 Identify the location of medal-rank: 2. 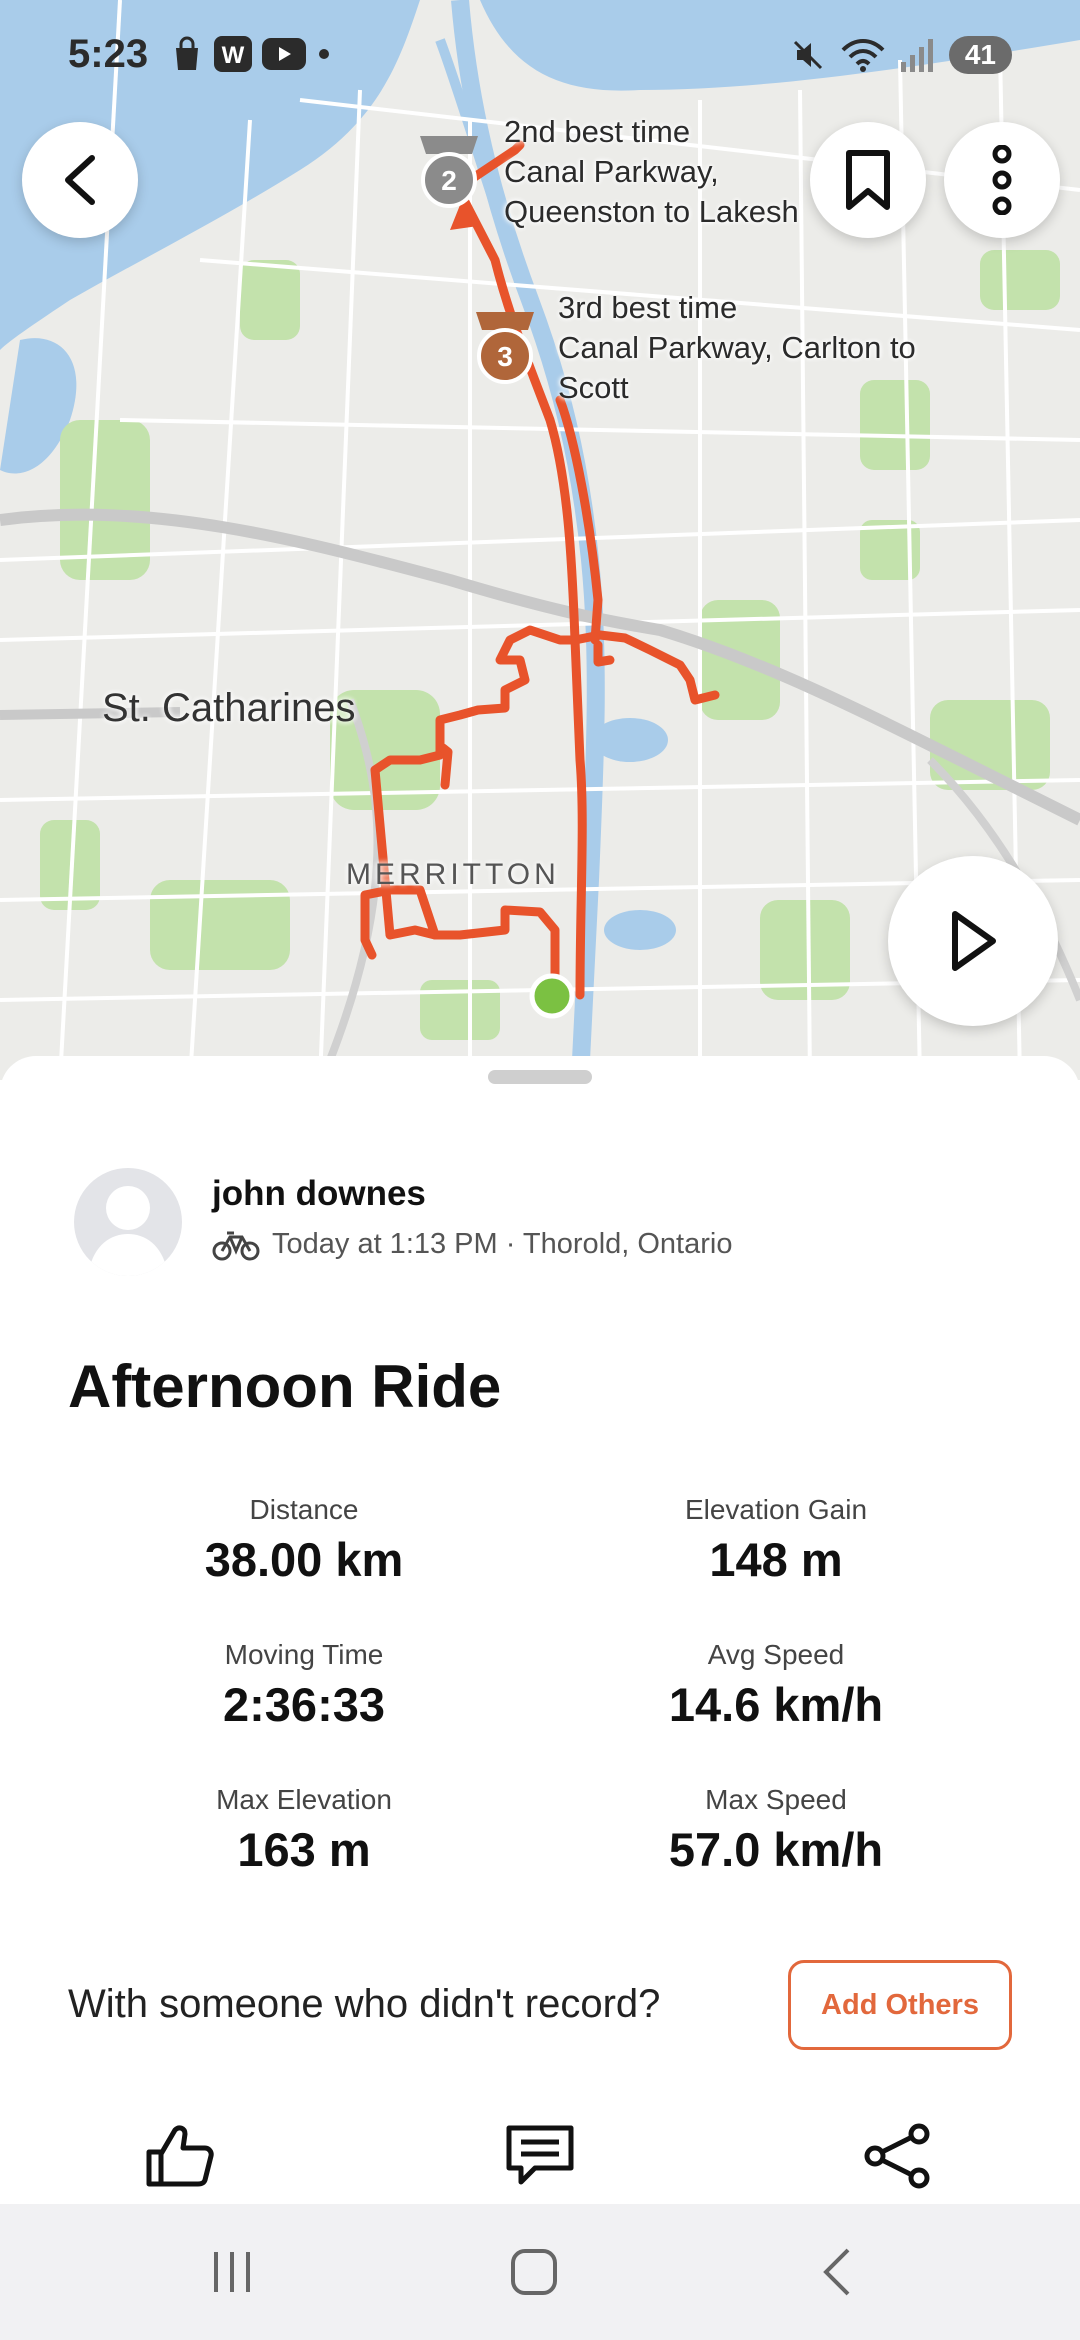
(449, 180).